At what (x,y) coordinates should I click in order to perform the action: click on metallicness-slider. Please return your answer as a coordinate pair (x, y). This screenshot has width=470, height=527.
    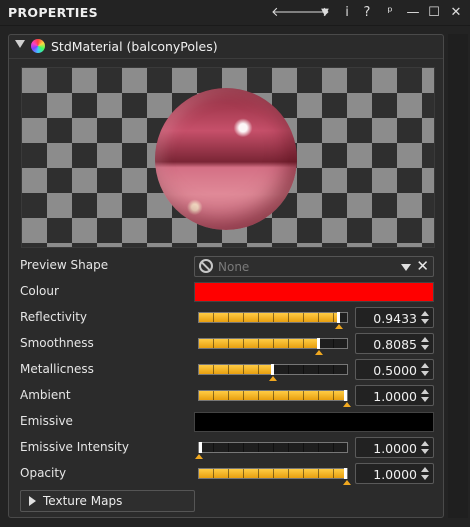
    Looking at the image, I should click on (273, 372).